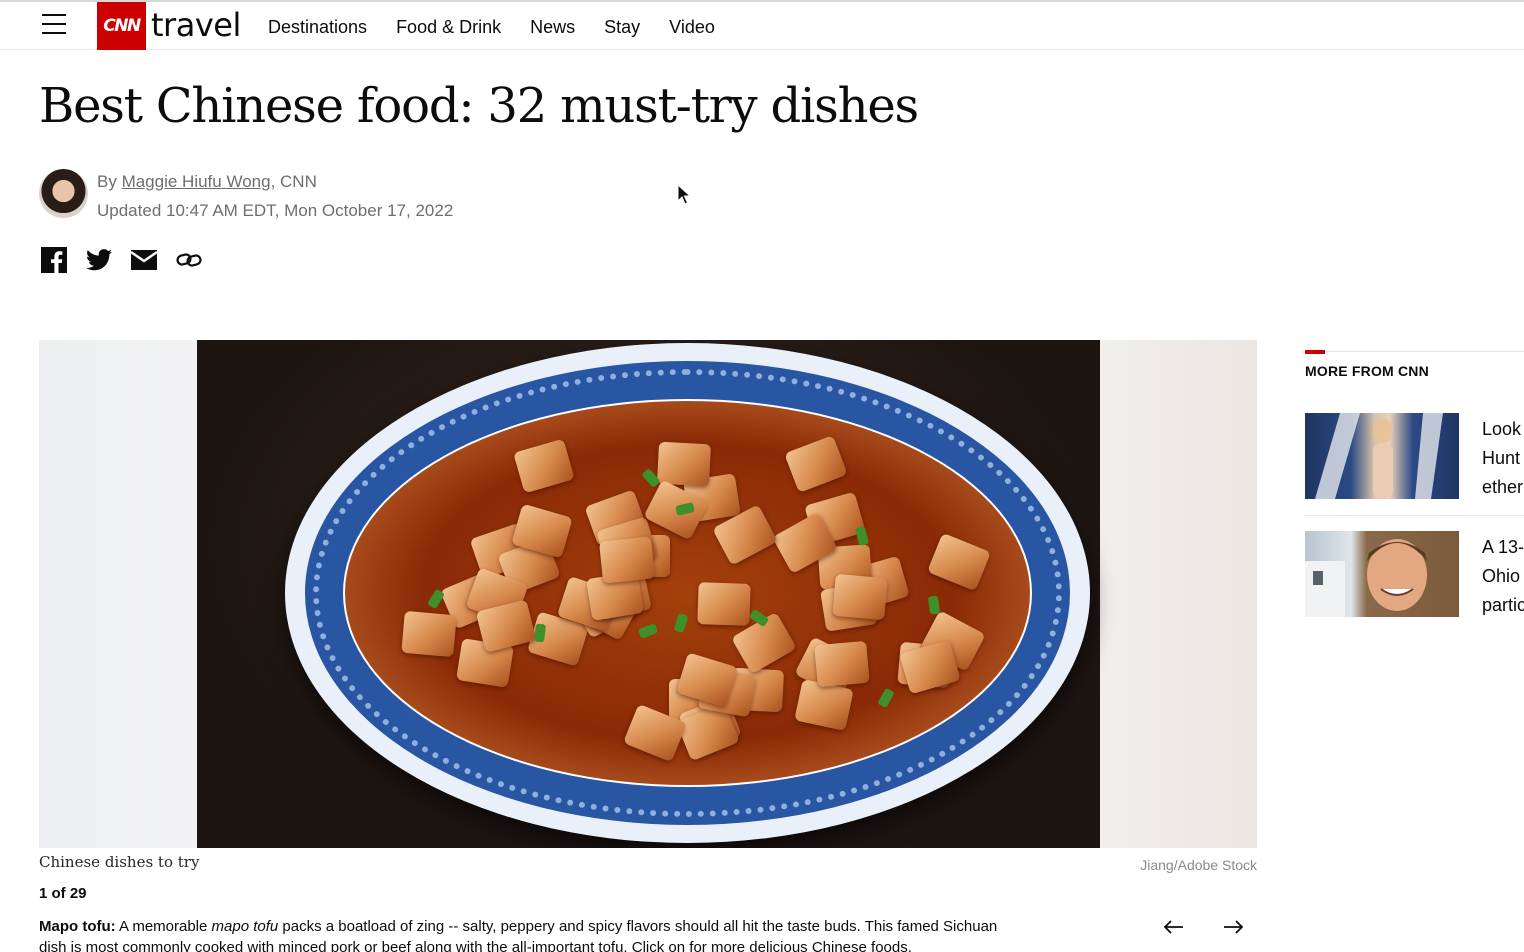 This screenshot has height=952, width=1524. Describe the element at coordinates (188, 260) in the screenshot. I see `link-icon` at that location.